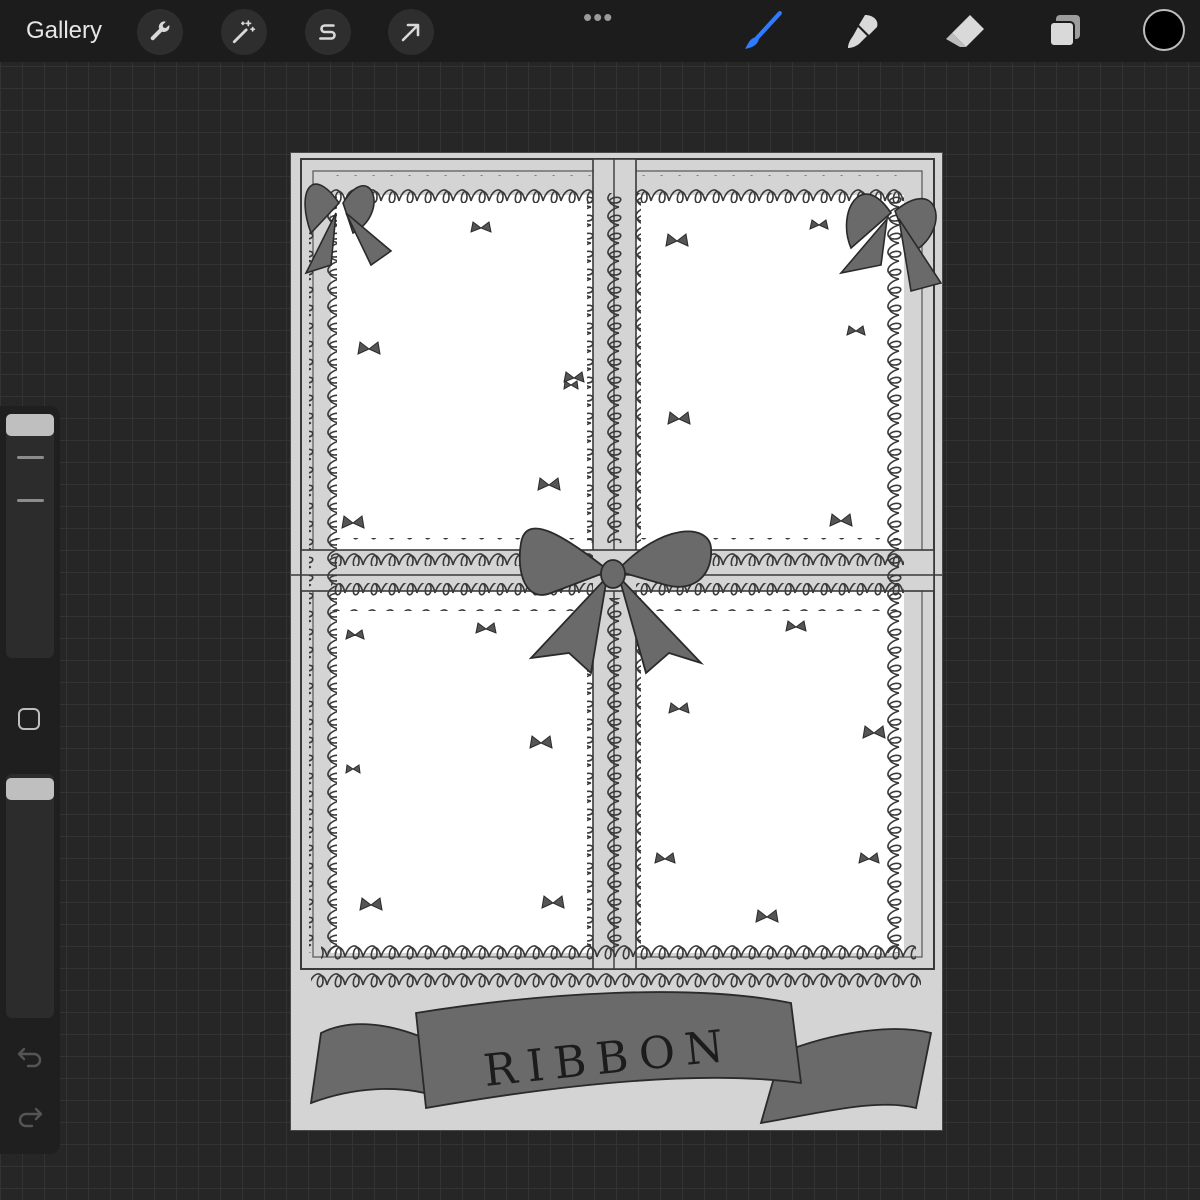  I want to click on undo-button, so click(30, 1057).